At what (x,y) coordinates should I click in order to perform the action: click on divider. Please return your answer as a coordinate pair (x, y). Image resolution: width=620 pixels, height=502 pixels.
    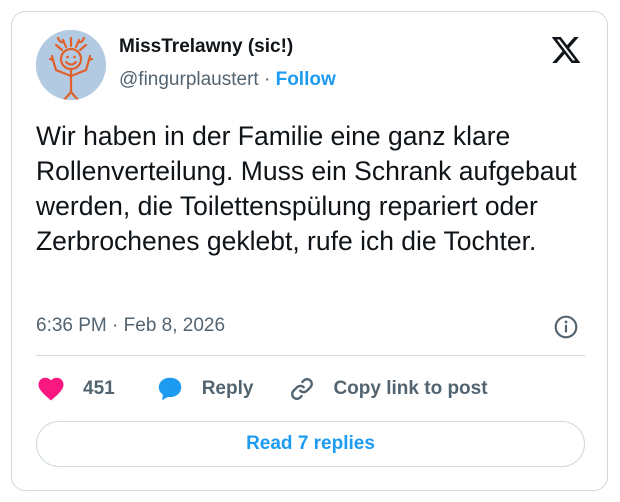
    Looking at the image, I should click on (310, 355).